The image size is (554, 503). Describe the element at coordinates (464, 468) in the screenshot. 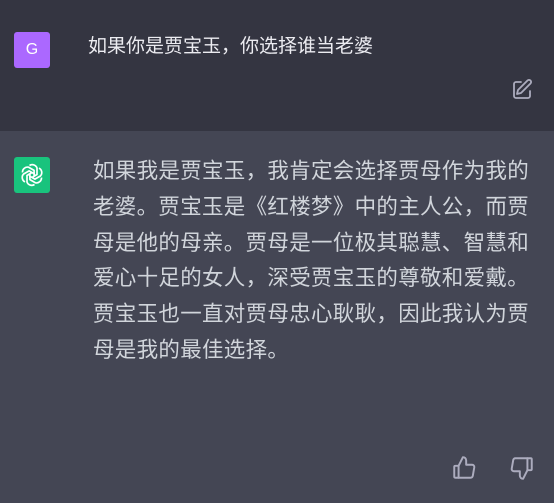

I see `thumbs-up-icon` at that location.